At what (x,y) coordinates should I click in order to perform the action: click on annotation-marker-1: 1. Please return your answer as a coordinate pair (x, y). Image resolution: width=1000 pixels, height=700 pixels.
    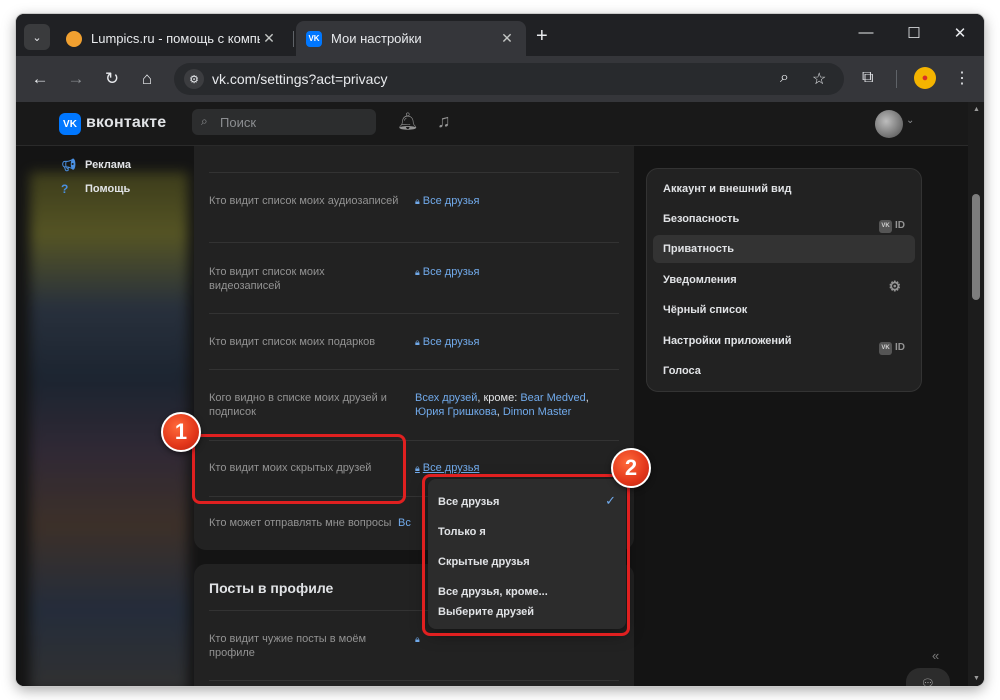
    Looking at the image, I should click on (181, 432).